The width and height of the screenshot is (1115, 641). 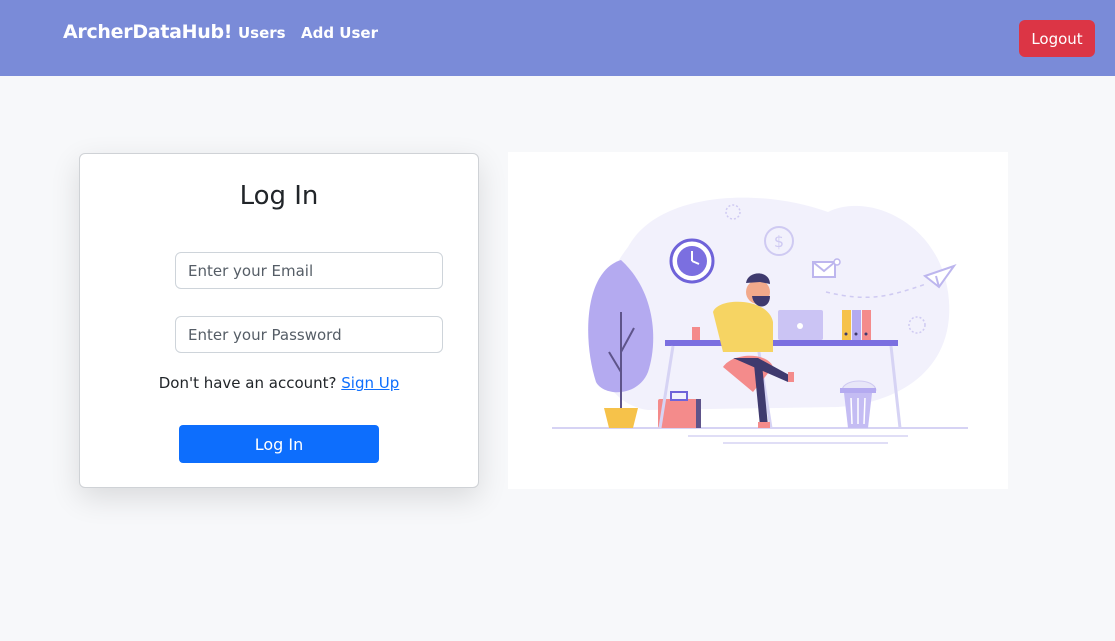 I want to click on navbar: ArcherDataHub! Users Add User Logout, so click(x=557, y=38).